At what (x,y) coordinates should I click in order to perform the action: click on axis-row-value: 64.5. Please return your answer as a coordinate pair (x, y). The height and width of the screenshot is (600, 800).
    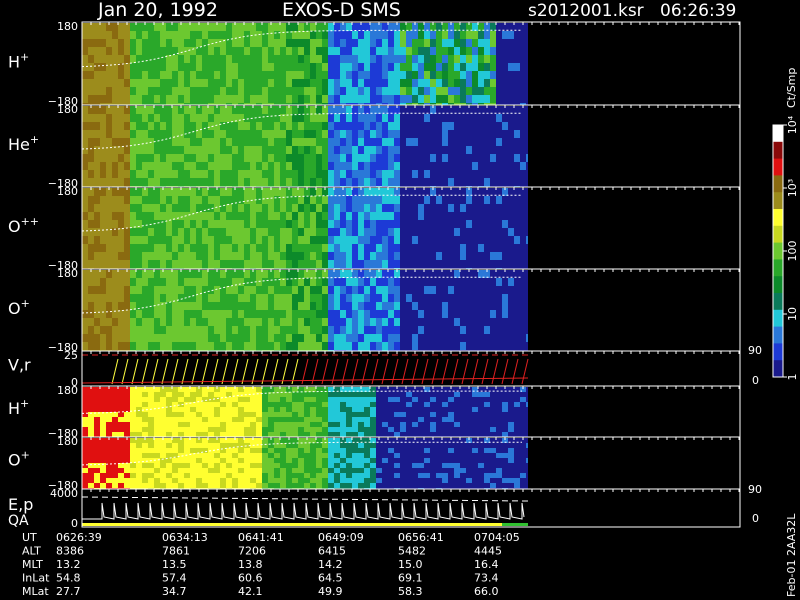
    Looking at the image, I should click on (330, 578).